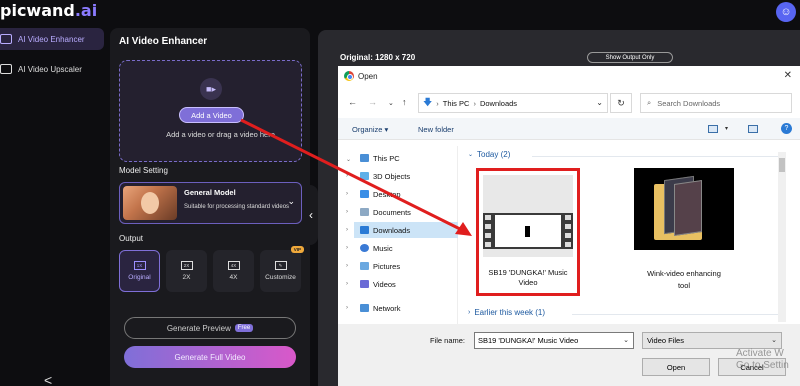  Describe the element at coordinates (352, 102) in the screenshot. I see `back-arrow-icon: ←` at that location.